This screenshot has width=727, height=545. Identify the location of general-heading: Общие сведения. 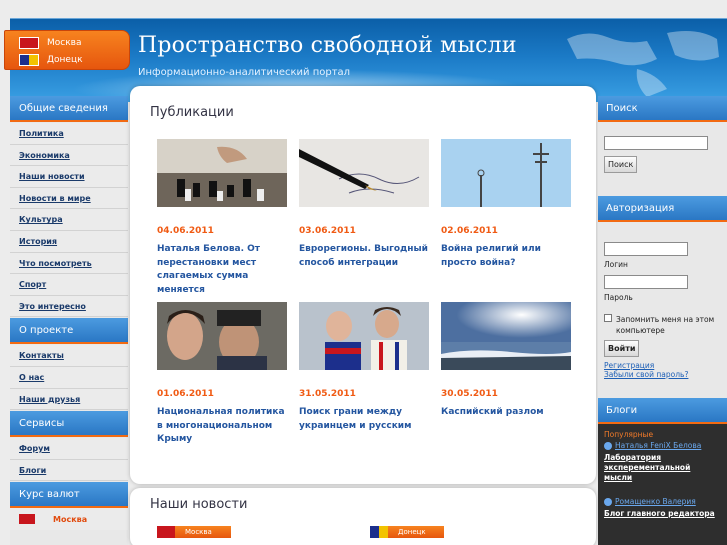
(69, 109).